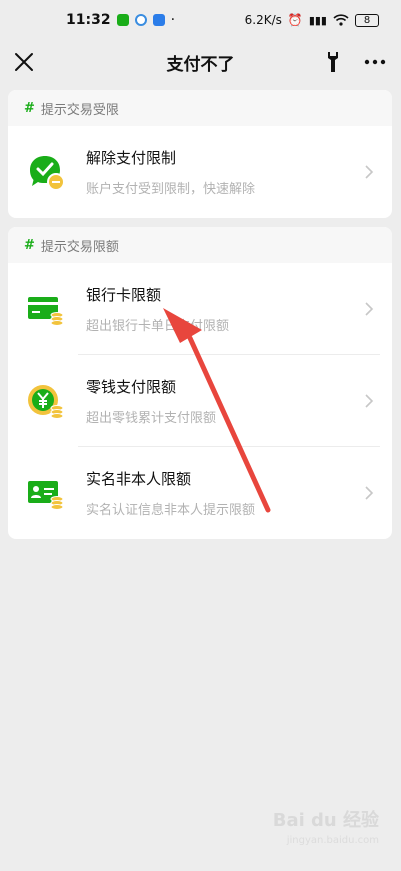 This screenshot has width=401, height=871. I want to click on network-speed: 6.2K/s, so click(263, 20).